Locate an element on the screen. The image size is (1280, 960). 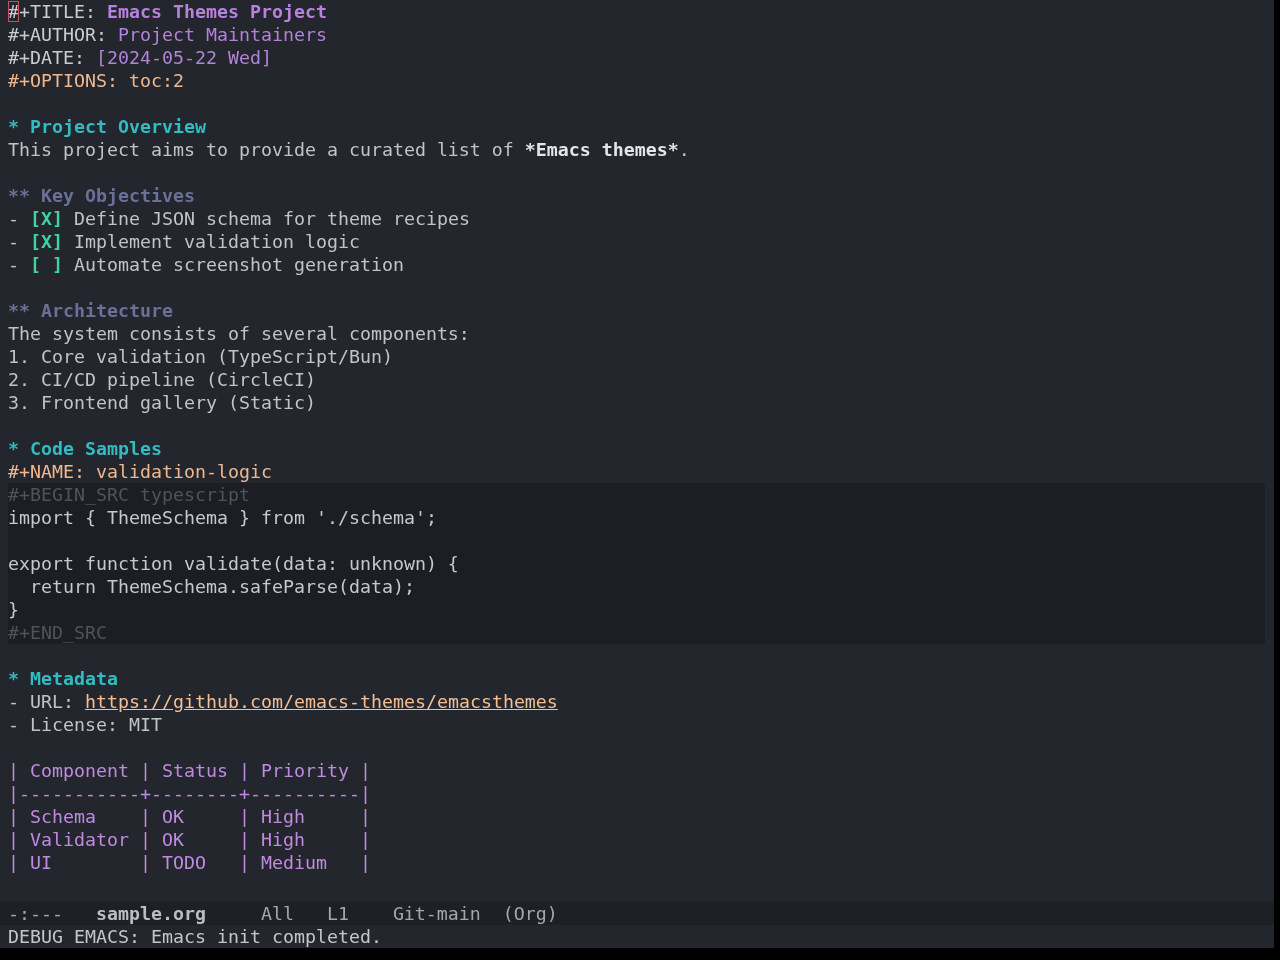
list-item: - URL: https://github.com/emacs-themes/emacsthemes is located at coordinates (283, 701).